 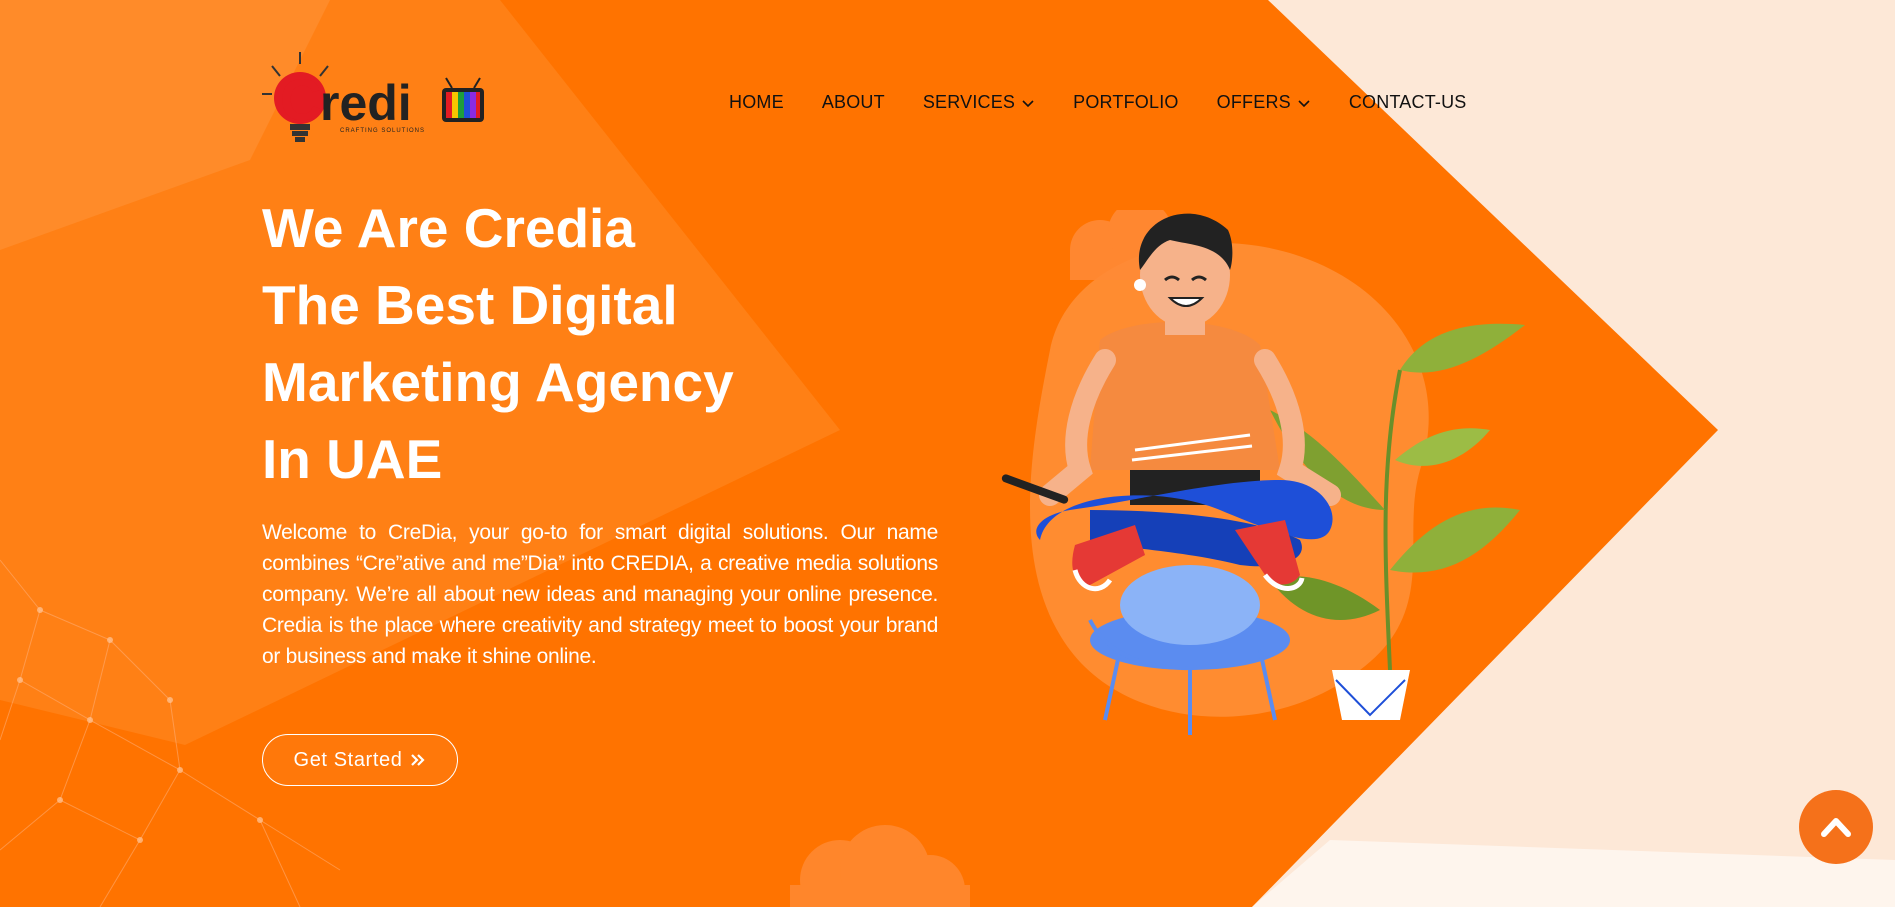 What do you see at coordinates (969, 102) in the screenshot?
I see `nav-services-label: SERVICES` at bounding box center [969, 102].